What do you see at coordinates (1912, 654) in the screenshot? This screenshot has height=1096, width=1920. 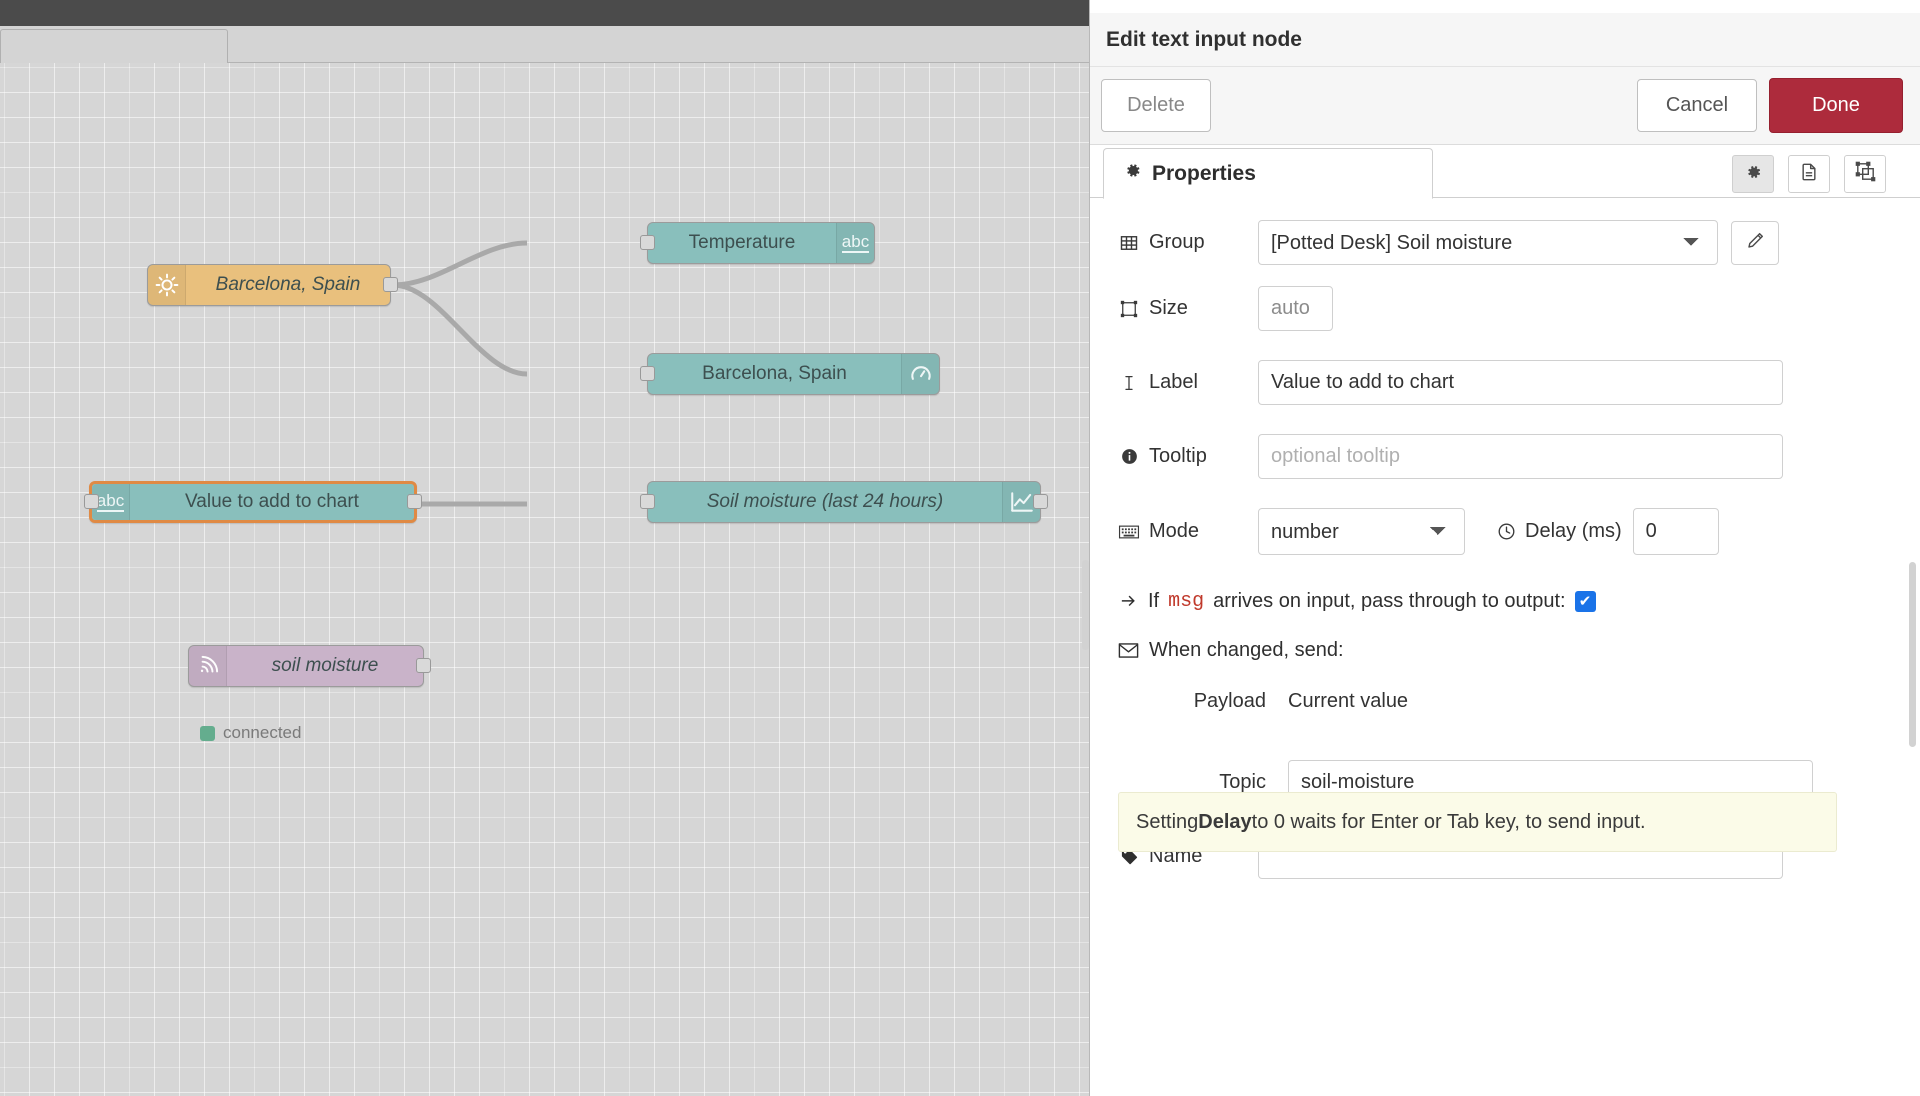 I see `panel-scrollbar-thumb` at bounding box center [1912, 654].